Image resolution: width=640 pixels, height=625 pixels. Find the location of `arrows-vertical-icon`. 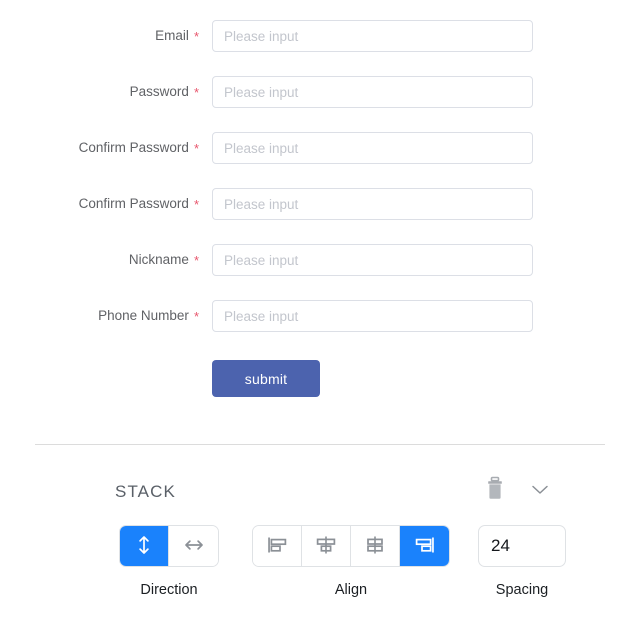

arrows-vertical-icon is located at coordinates (144, 546).